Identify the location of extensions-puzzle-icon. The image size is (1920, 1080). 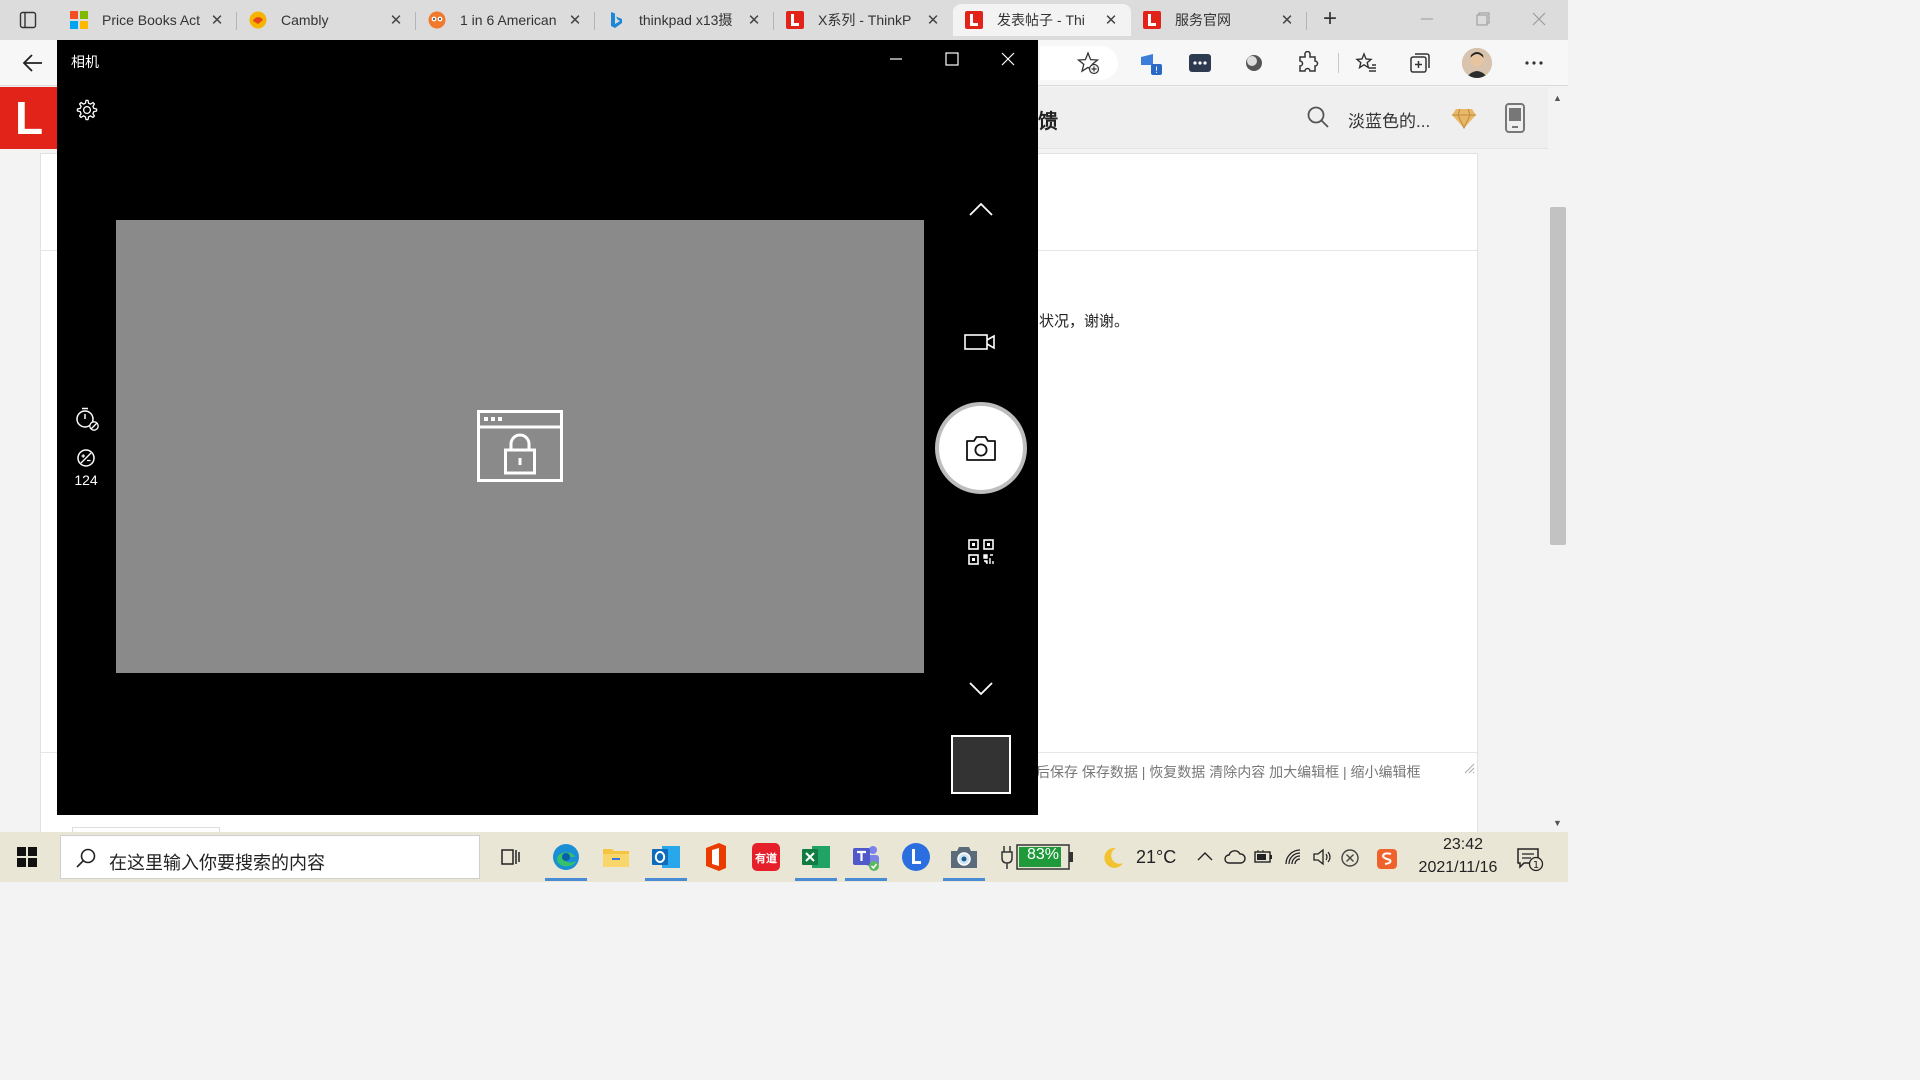
(1308, 63).